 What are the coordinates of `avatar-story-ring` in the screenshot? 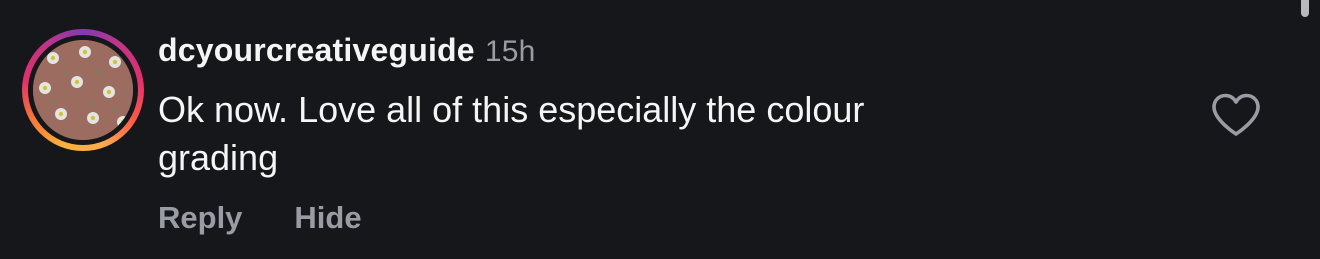 It's located at (83, 90).